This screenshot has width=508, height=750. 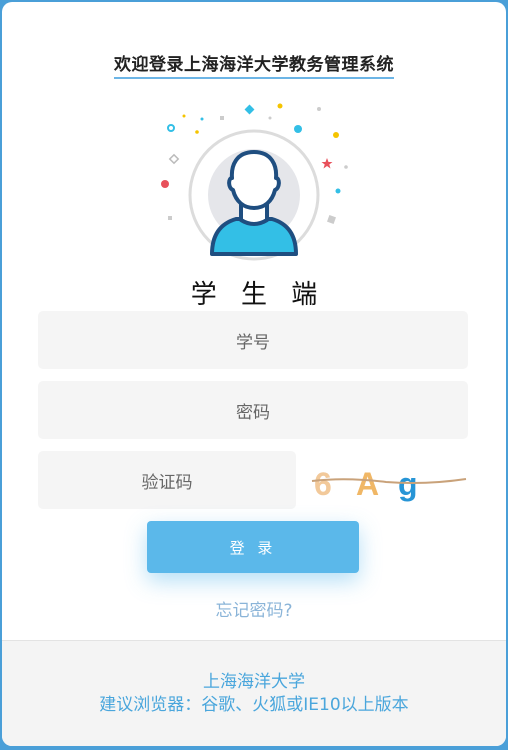 What do you see at coordinates (171, 128) in the screenshot?
I see `confetti-ring` at bounding box center [171, 128].